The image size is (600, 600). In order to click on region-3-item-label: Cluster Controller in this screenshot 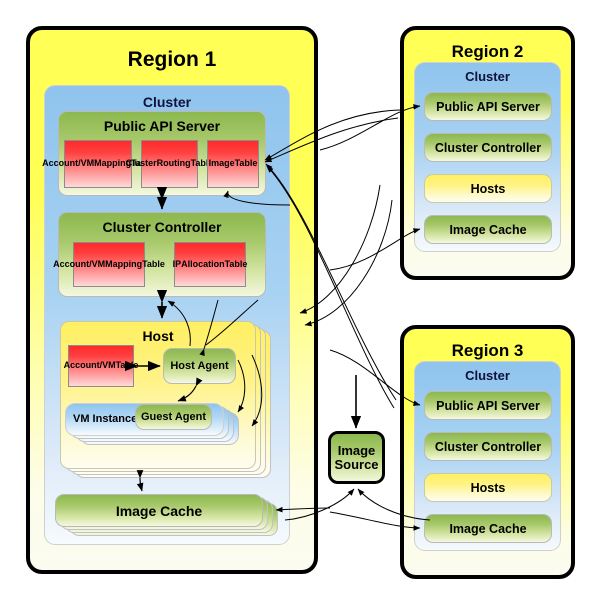, I will do `click(488, 446)`.